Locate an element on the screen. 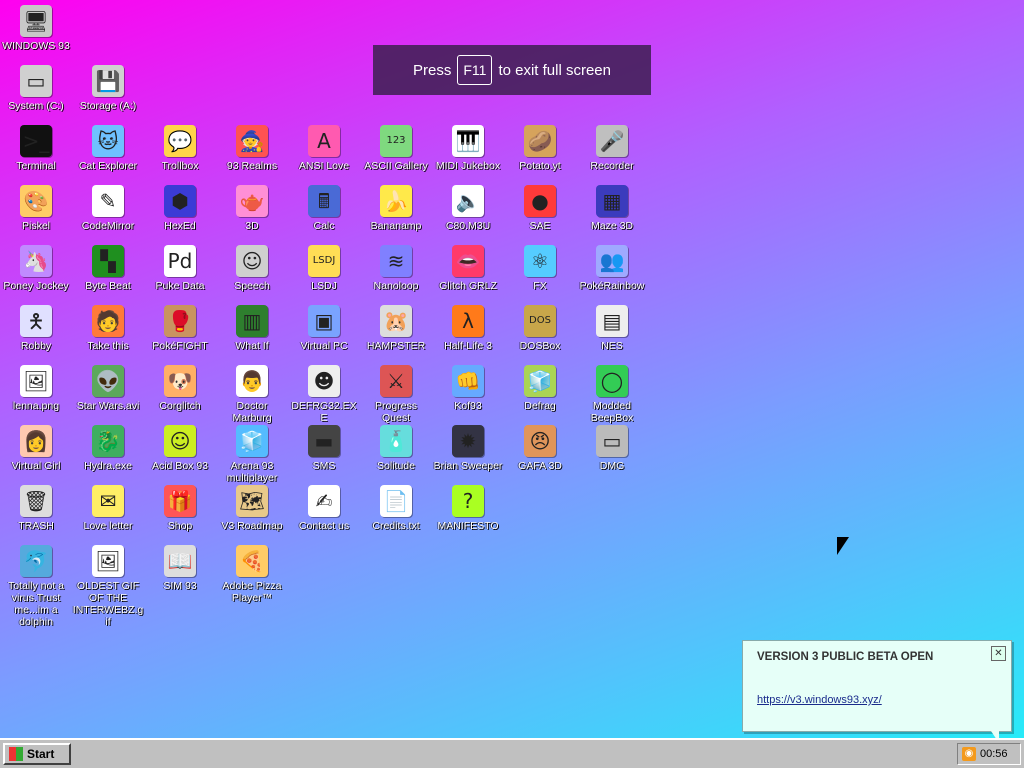 Image resolution: width=1024 pixels, height=768 pixels. desktop-icon-label: Brian Sweeper is located at coordinates (468, 466).